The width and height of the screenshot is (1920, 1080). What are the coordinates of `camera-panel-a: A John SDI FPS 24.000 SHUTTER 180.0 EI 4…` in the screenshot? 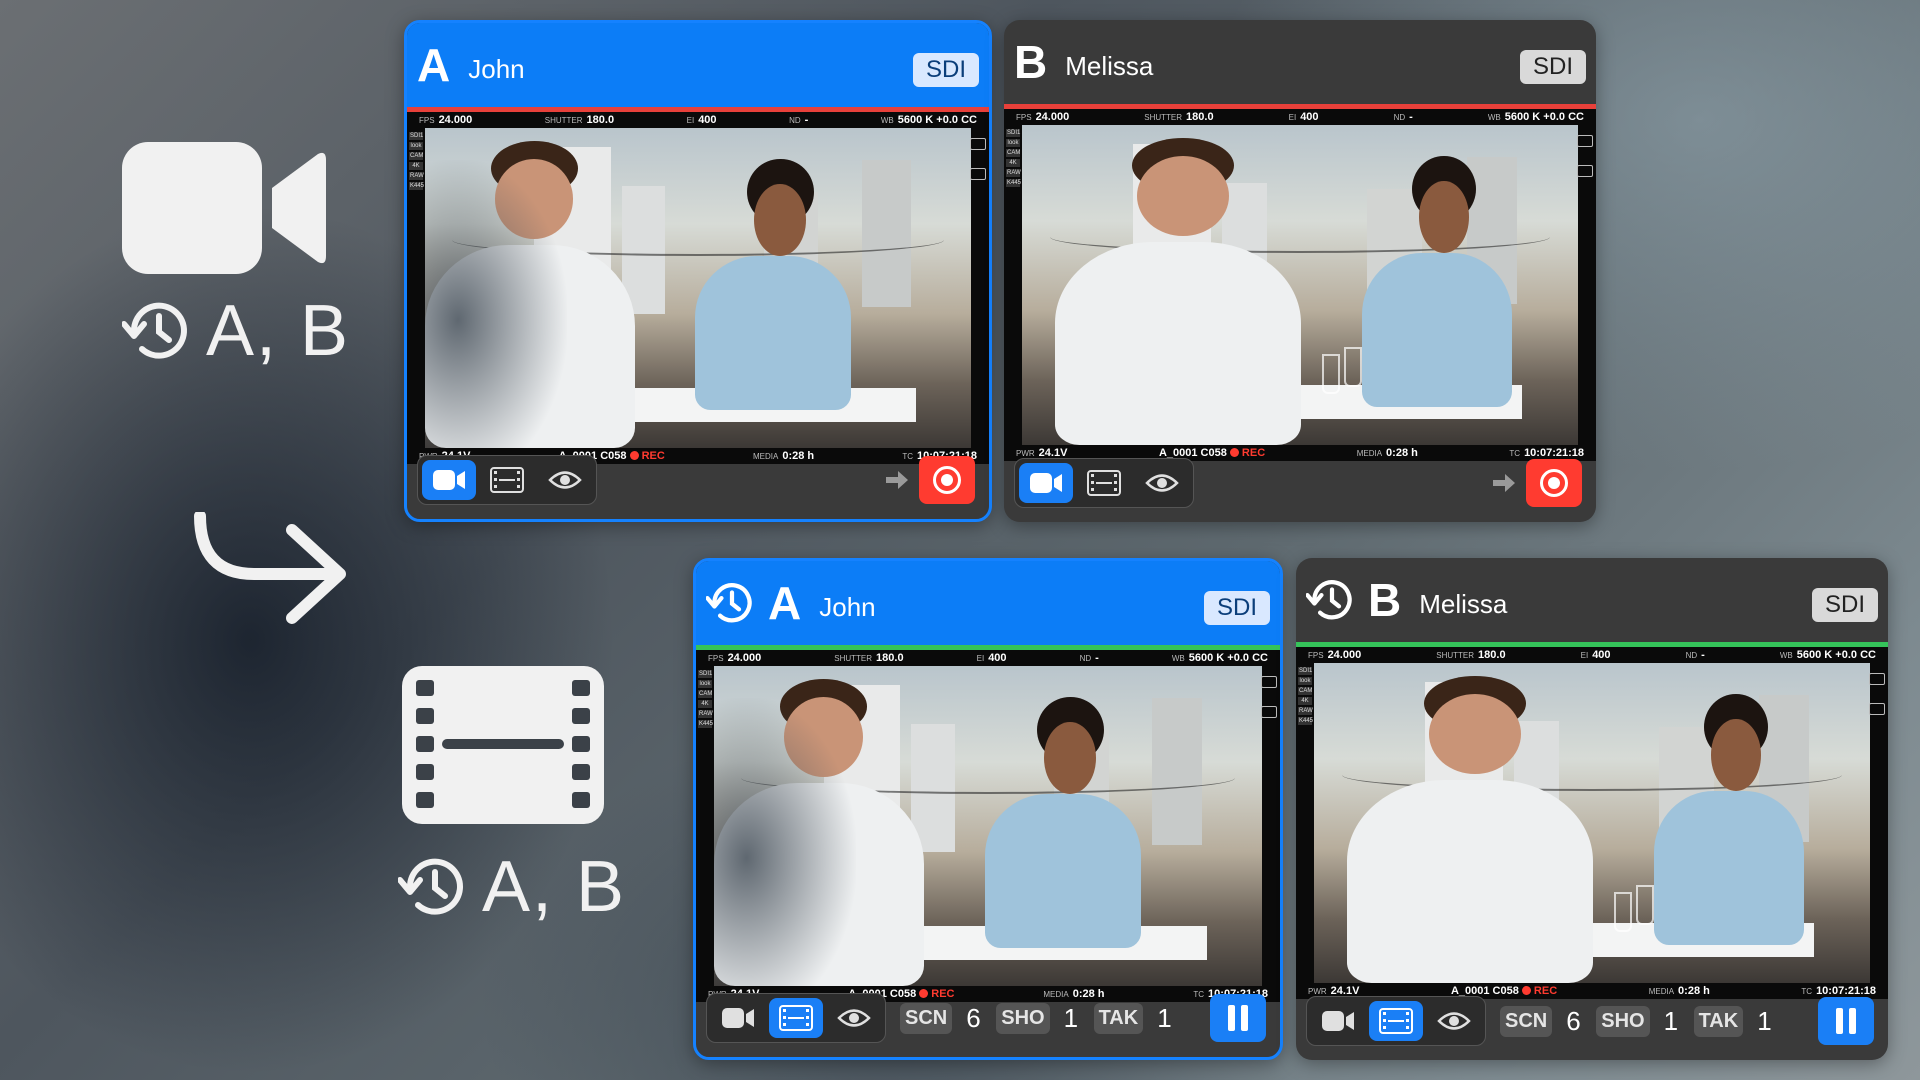 It's located at (698, 271).